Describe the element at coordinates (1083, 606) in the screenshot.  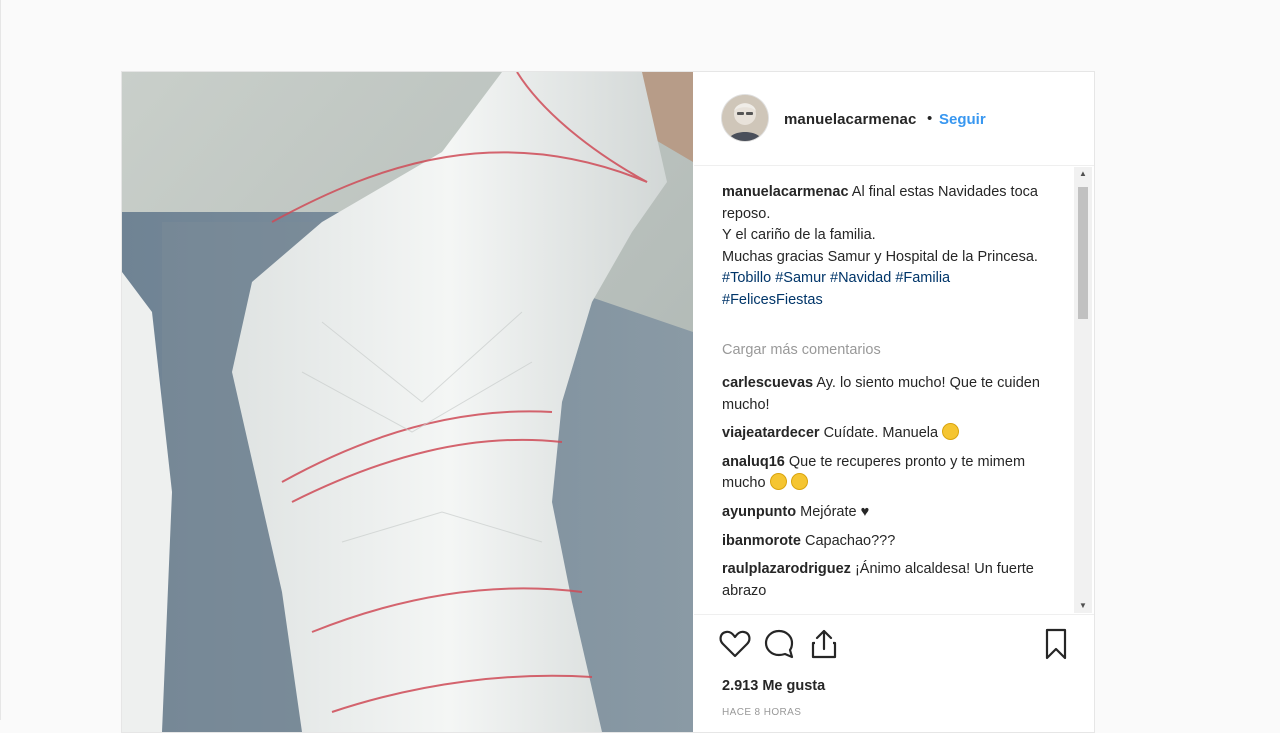
I see `scroll-down-arrow-icon: ▼` at that location.